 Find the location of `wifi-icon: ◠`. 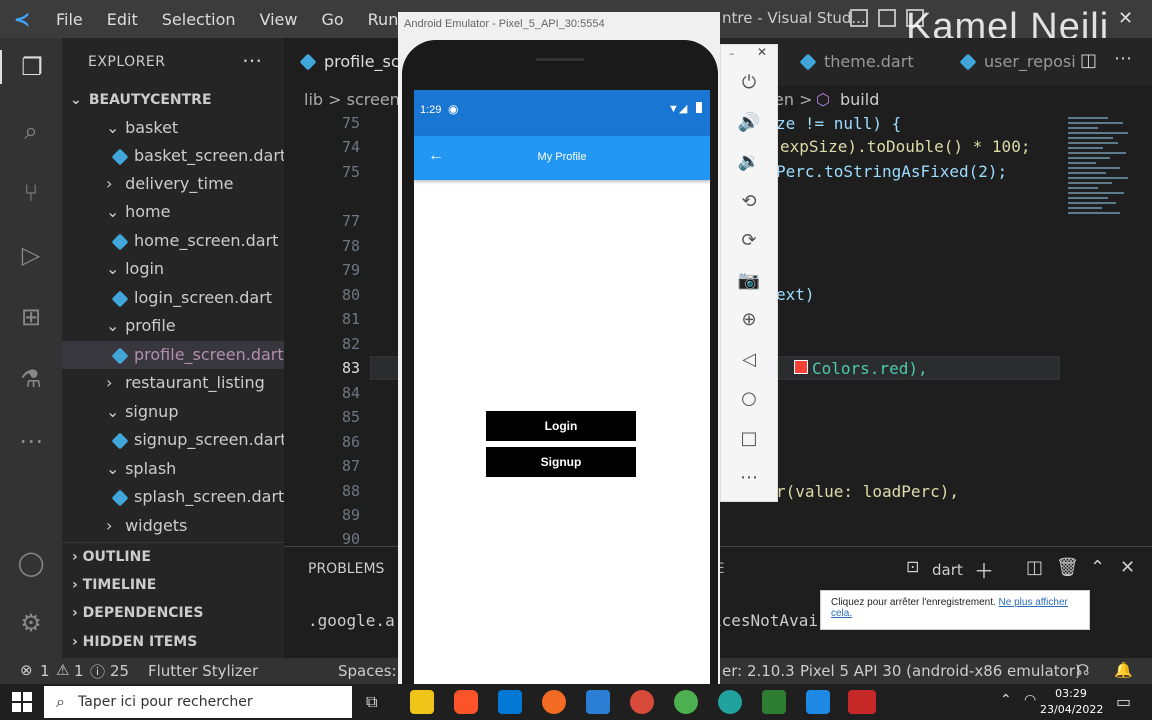

wifi-icon: ◠ is located at coordinates (1030, 700).